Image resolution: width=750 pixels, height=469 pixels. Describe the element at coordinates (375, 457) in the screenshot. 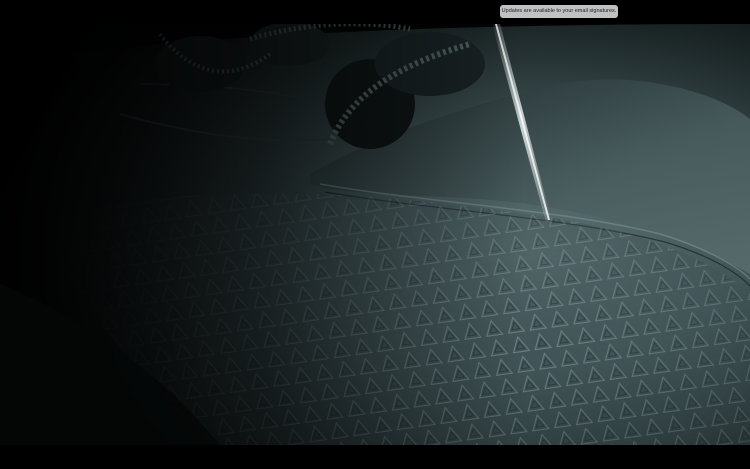

I see `bottom-letterbox-bar` at that location.